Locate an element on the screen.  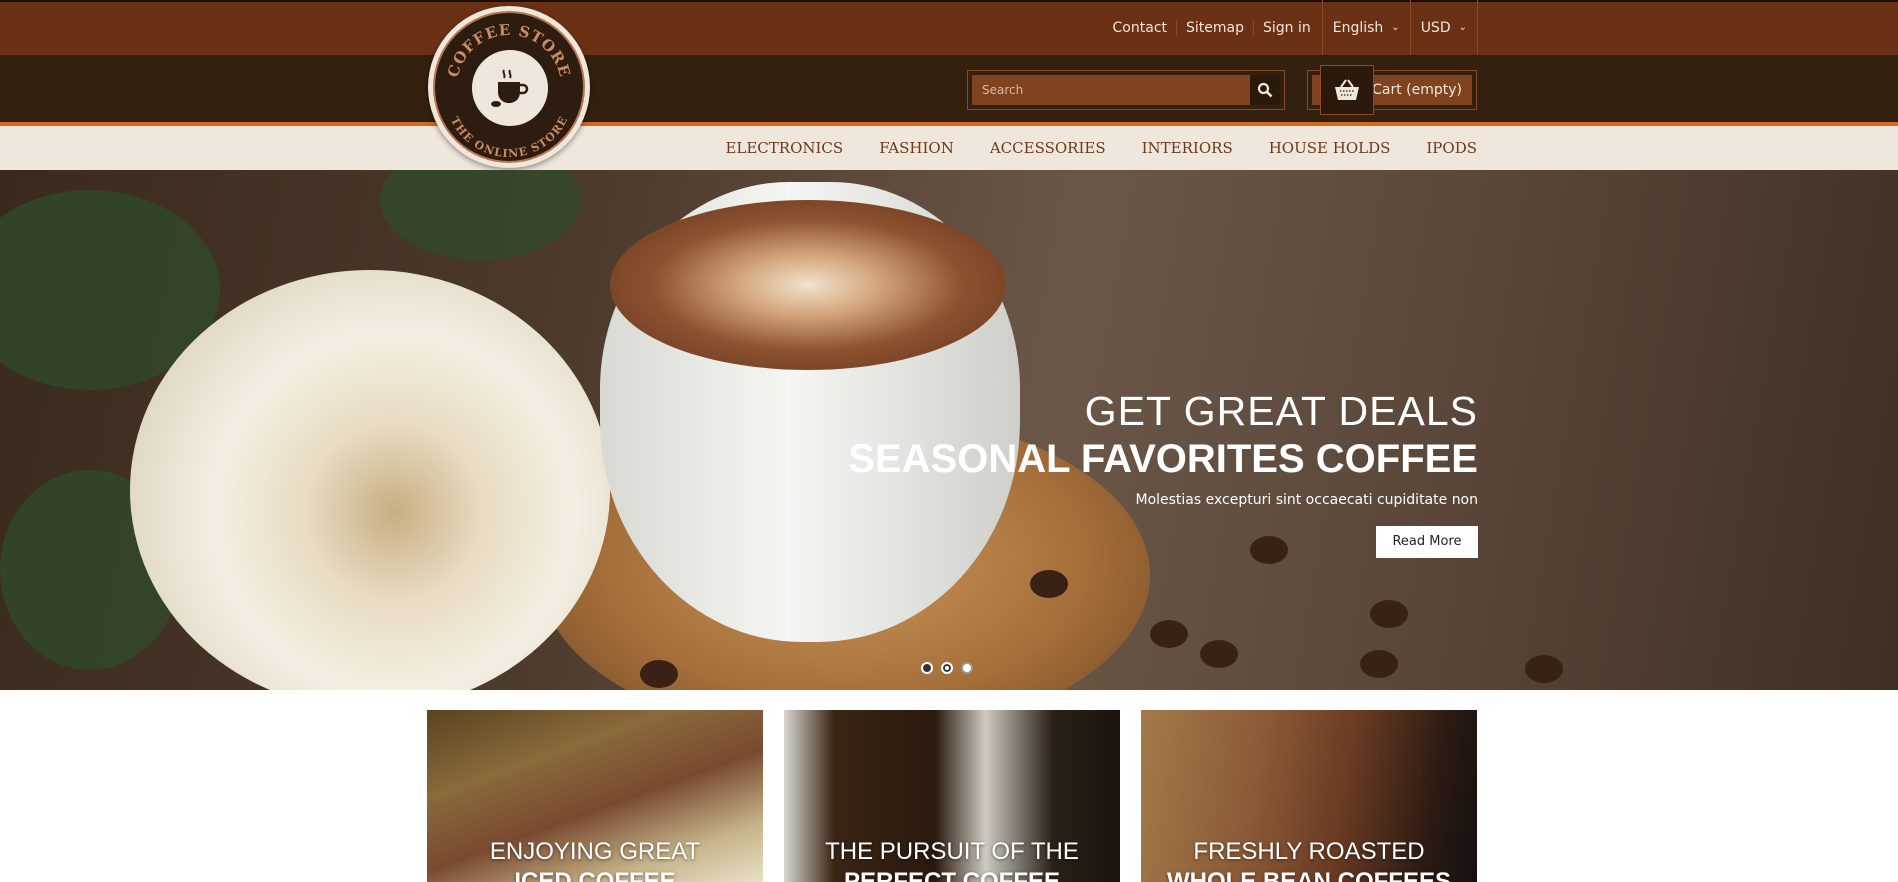
latte-image is located at coordinates (808, 285).